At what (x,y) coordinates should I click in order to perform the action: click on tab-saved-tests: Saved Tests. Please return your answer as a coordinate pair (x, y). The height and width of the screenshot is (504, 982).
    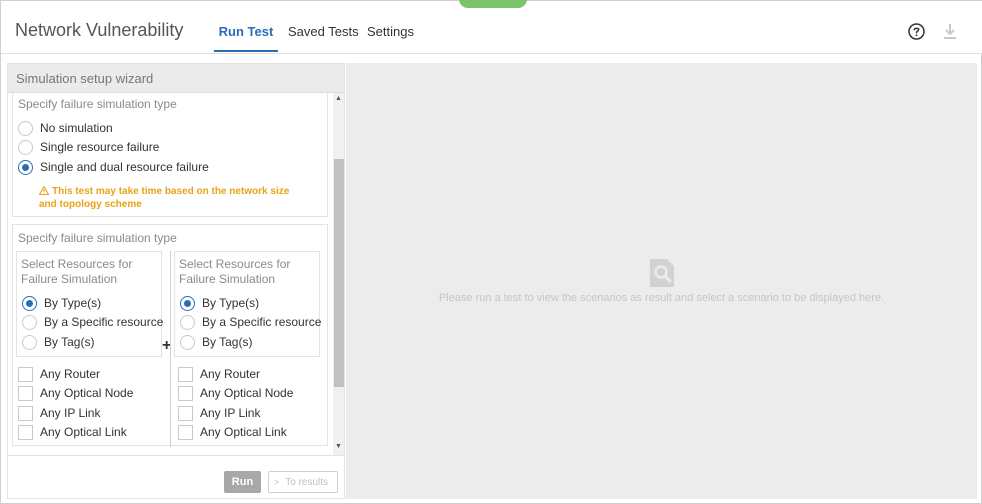
    Looking at the image, I should click on (323, 38).